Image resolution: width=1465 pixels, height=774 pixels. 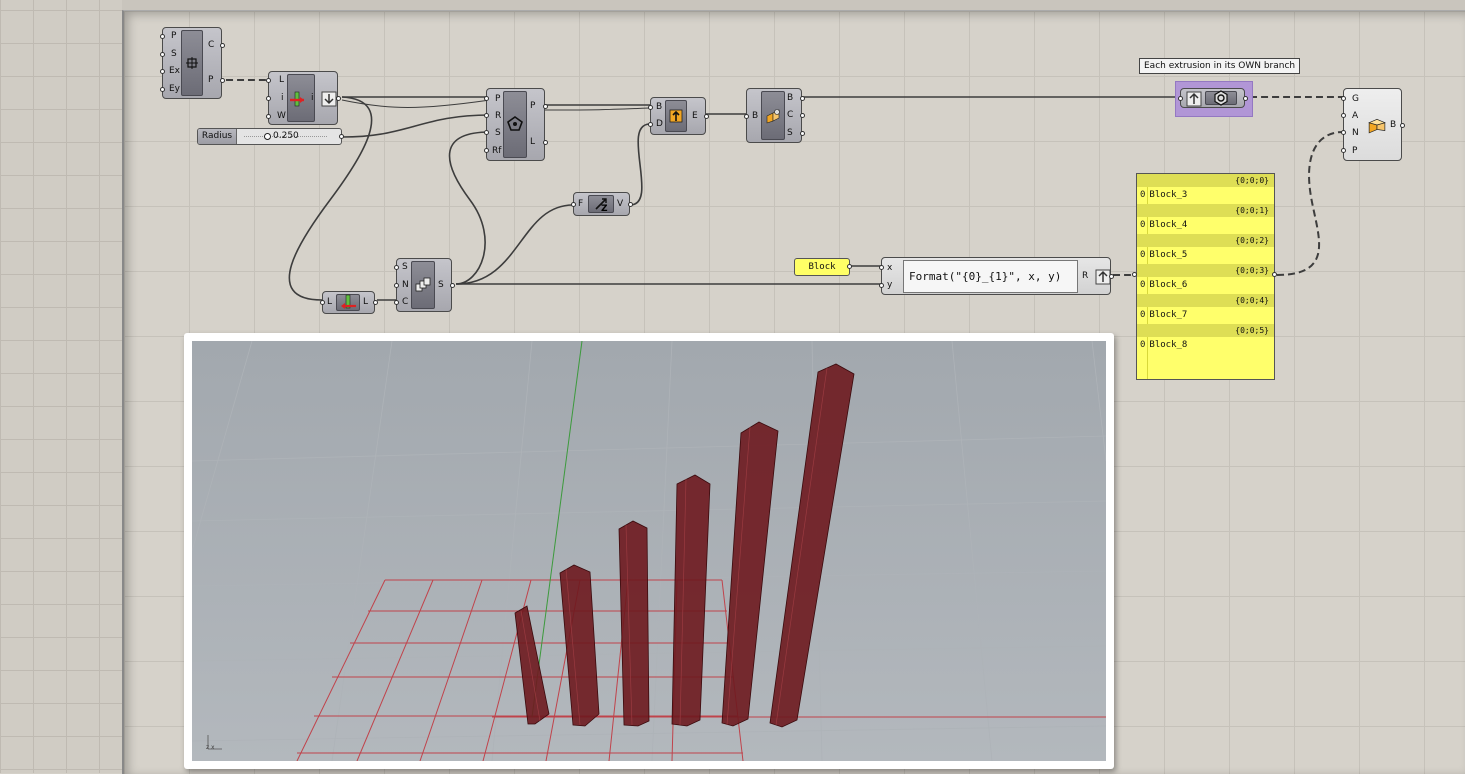 What do you see at coordinates (678, 116) in the screenshot?
I see `extrude-component: B D E` at bounding box center [678, 116].